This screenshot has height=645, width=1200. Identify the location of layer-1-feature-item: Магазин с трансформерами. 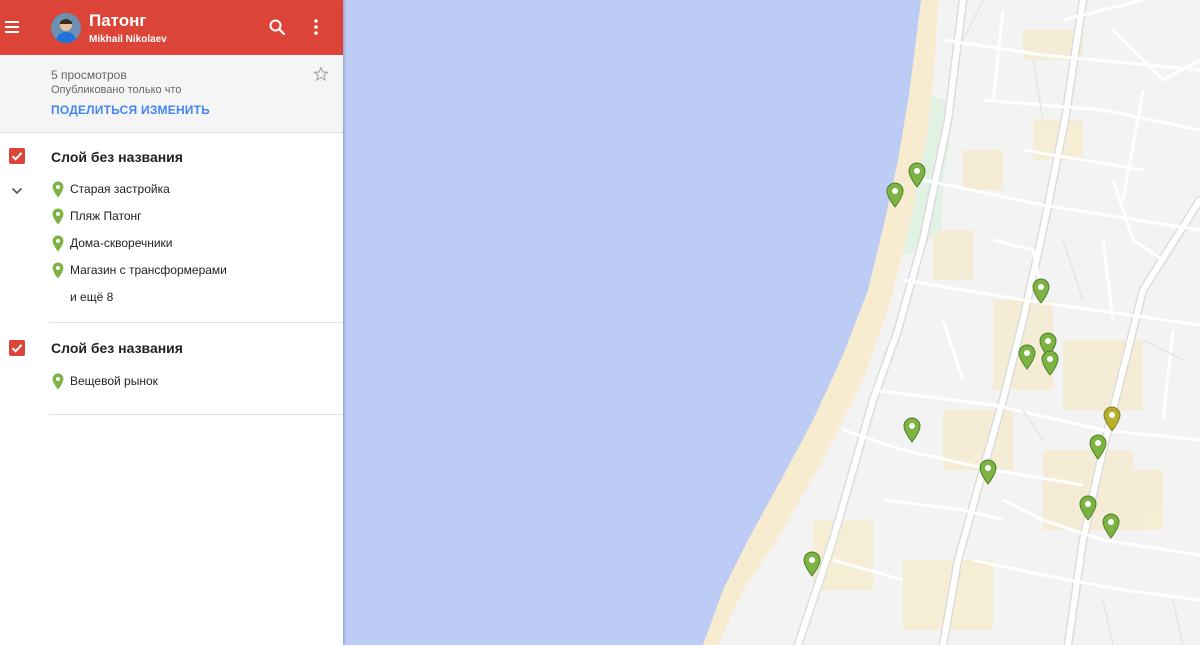
(139, 270).